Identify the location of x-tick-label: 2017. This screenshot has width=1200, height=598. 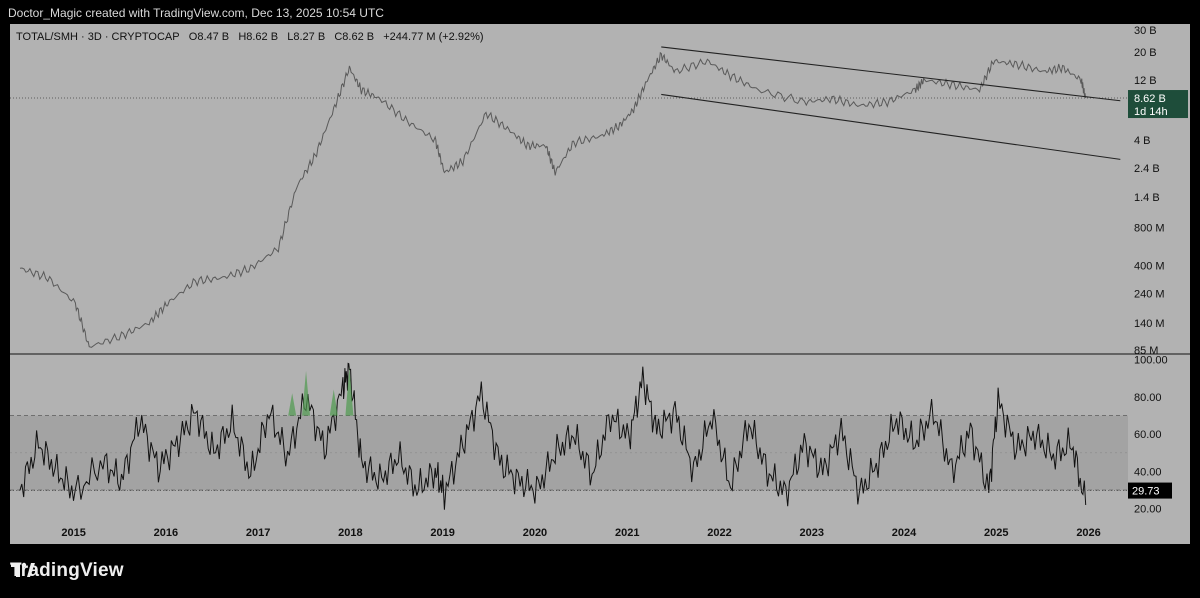
(258, 533).